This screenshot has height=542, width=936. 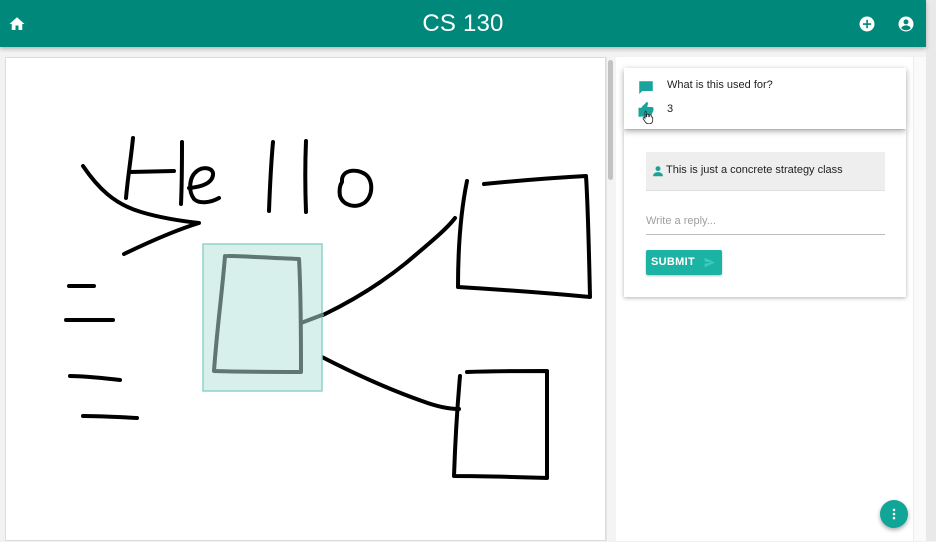 I want to click on canvas-scrollbar-thumb, so click(x=610, y=120).